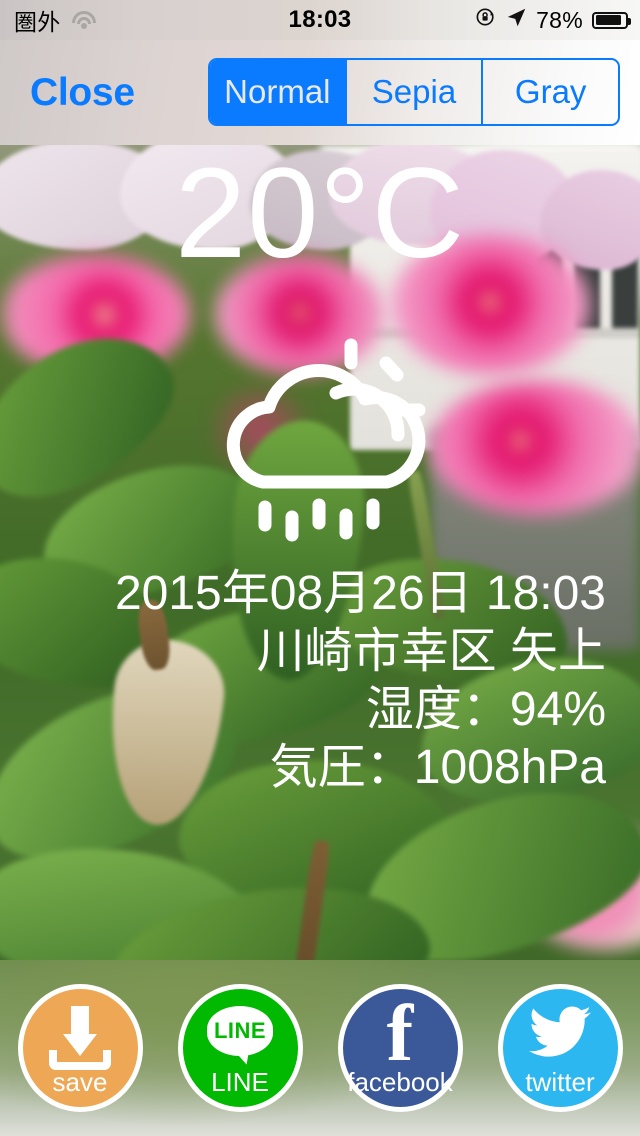 This screenshot has height=1136, width=640. What do you see at coordinates (320, 447) in the screenshot?
I see `sun-behind-rain-cloud-icon` at bounding box center [320, 447].